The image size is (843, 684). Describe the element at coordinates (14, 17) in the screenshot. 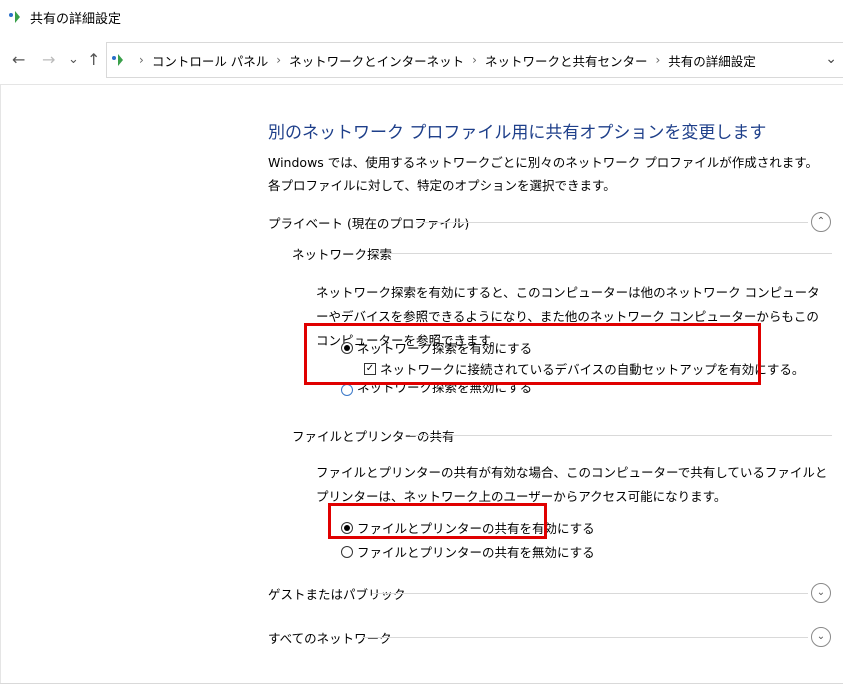

I see `network-icon` at that location.